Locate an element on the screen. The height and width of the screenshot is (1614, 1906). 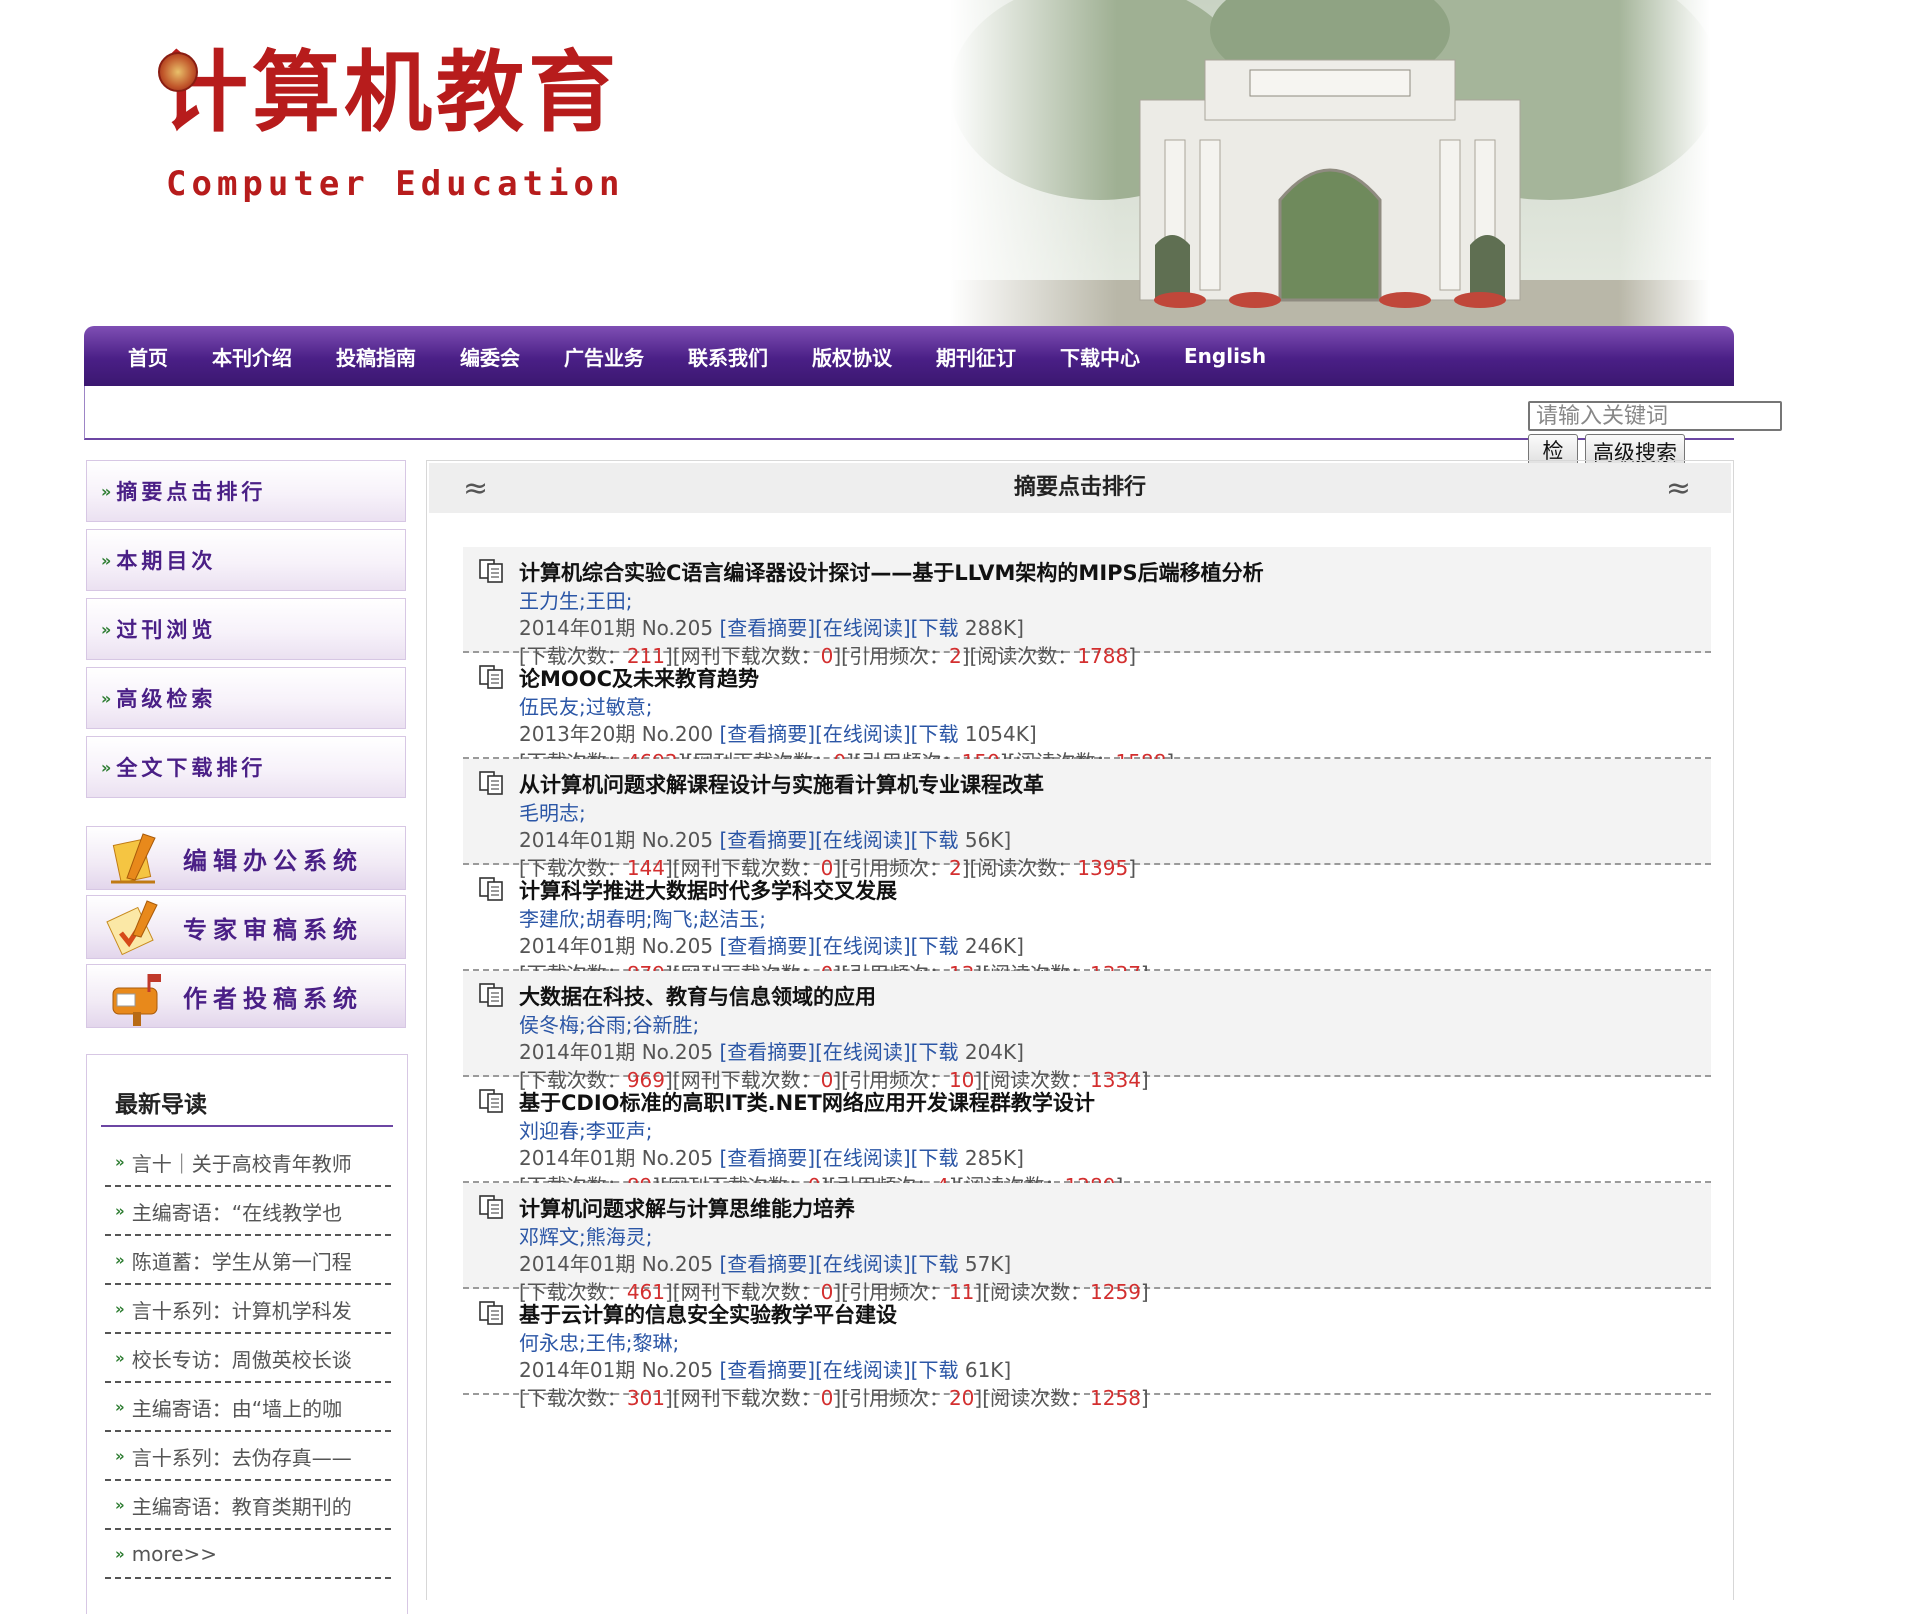
article-authors: 毛明志; is located at coordinates (552, 811).